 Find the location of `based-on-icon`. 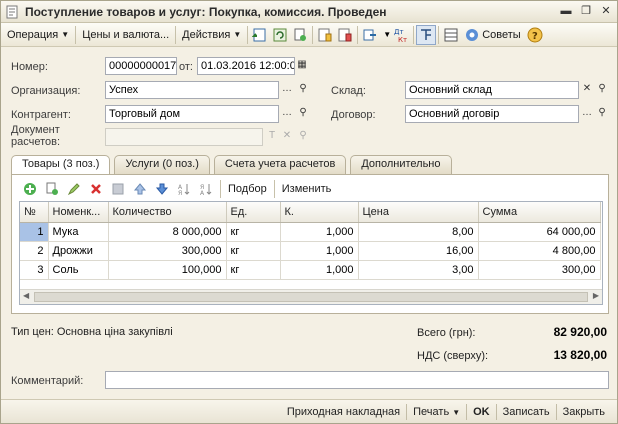

based-on-icon is located at coordinates (370, 35).